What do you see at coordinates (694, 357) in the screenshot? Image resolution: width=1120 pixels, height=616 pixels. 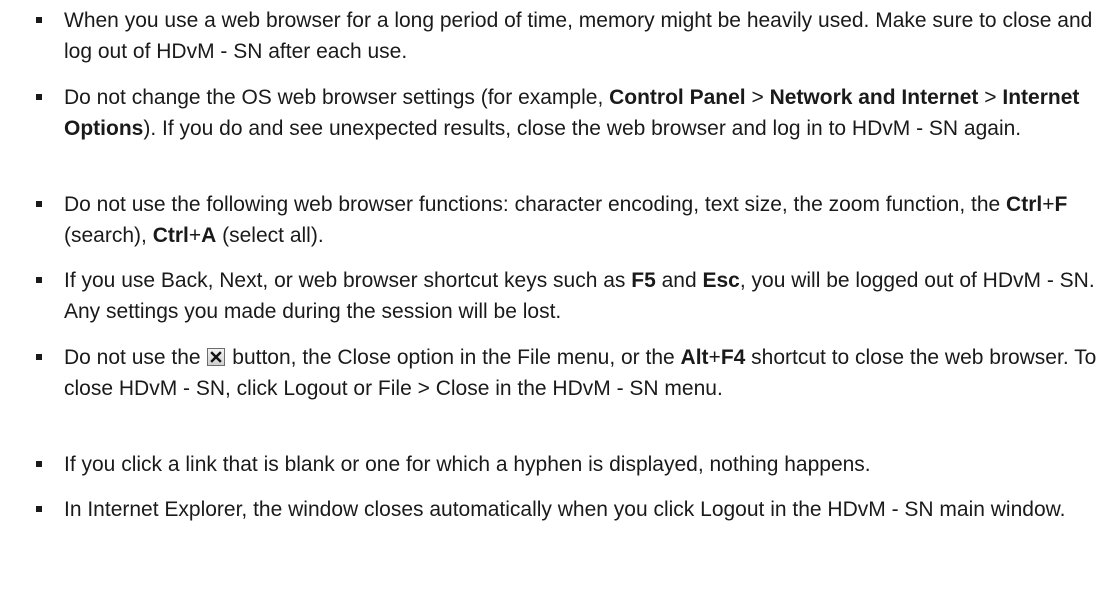 I see `key-term: Alt` at bounding box center [694, 357].